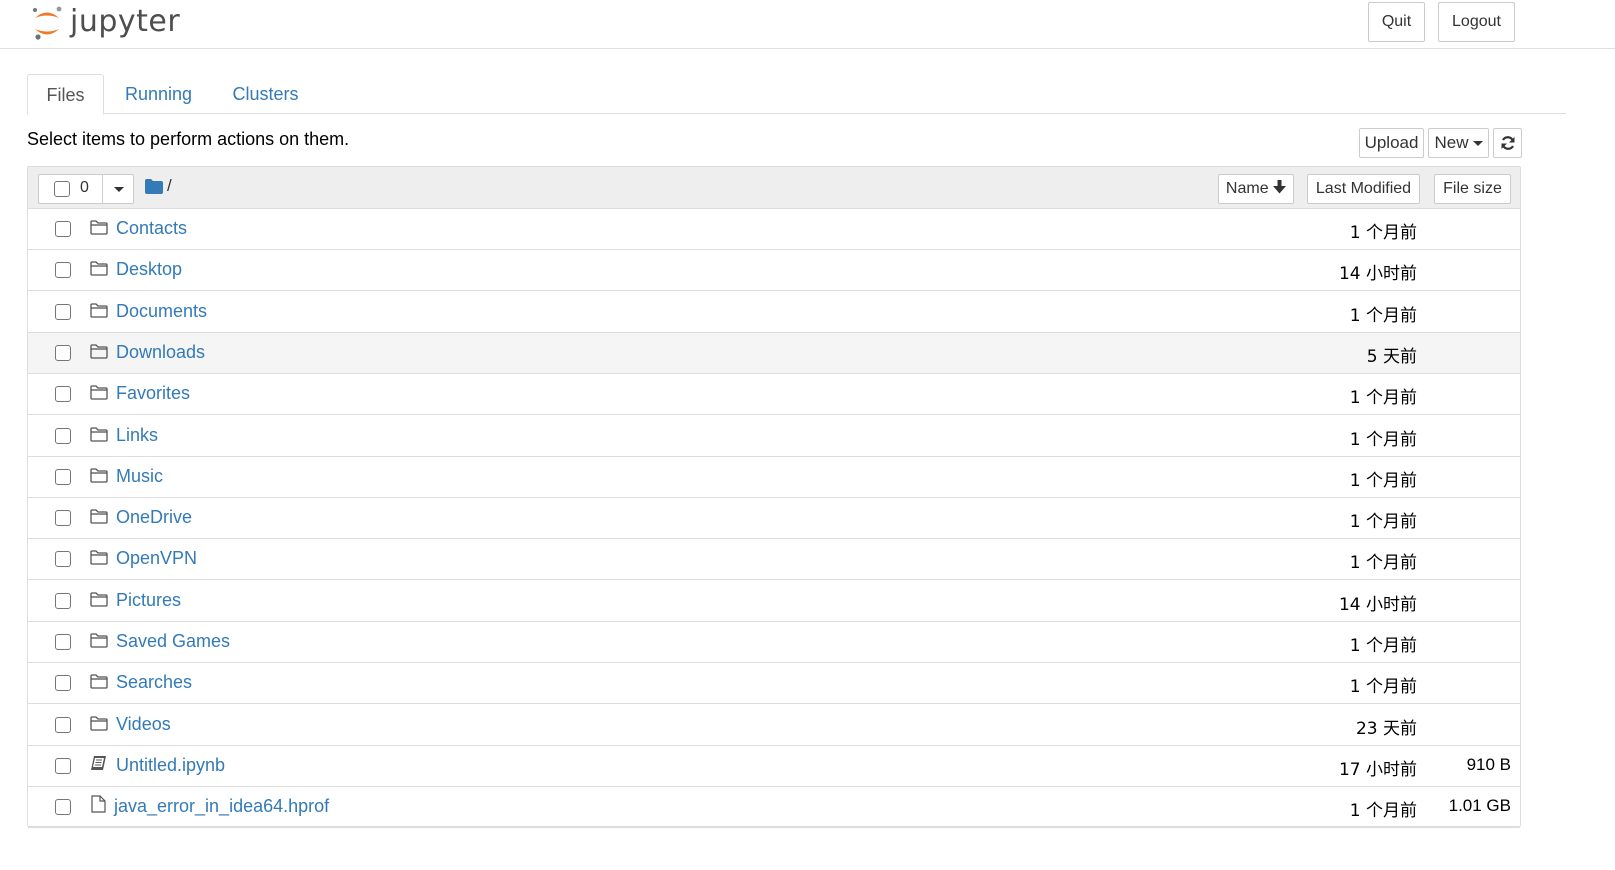 This screenshot has height=870, width=1615. I want to click on sort-name-button: Name, so click(1256, 189).